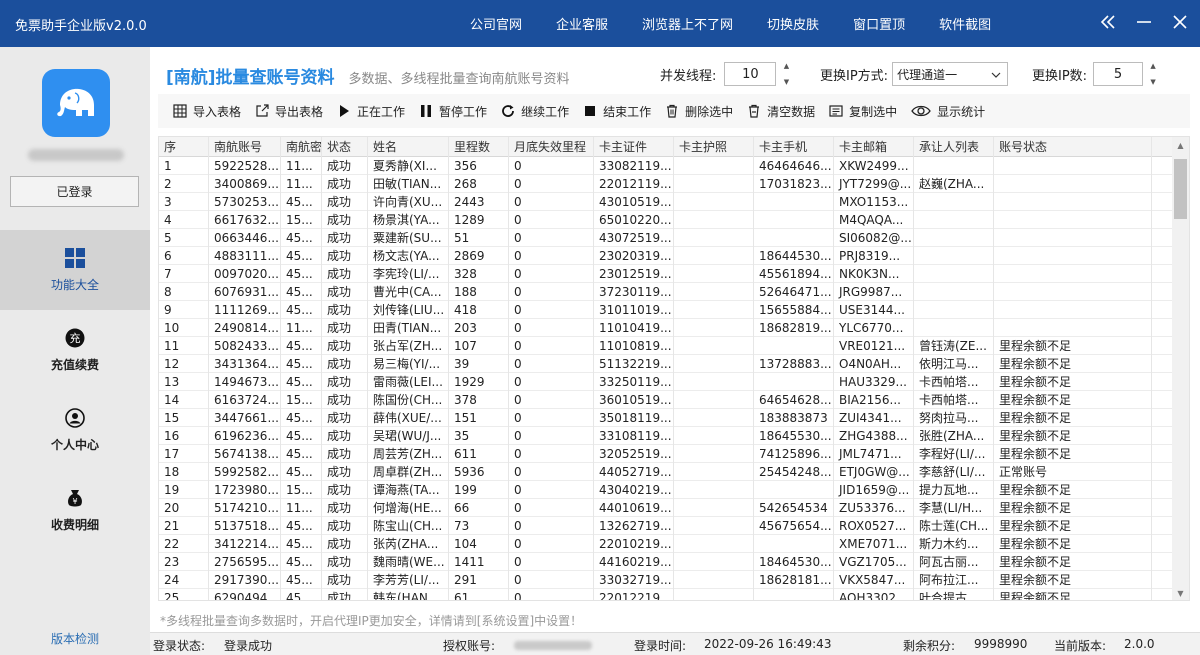  Describe the element at coordinates (75, 350) in the screenshot. I see `sidebar-item-recharge: 充 充值续费` at that location.